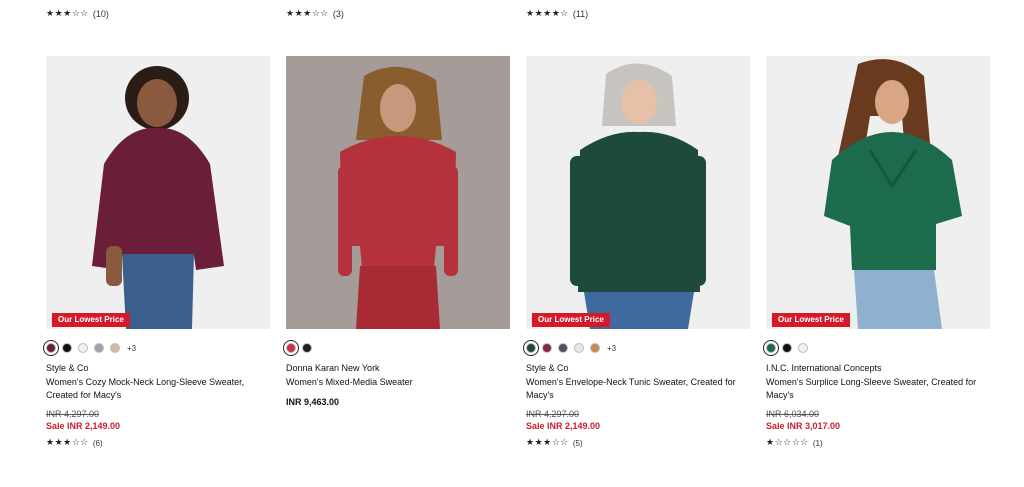 This screenshot has width=1024, height=487. What do you see at coordinates (313, 402) in the screenshot?
I see `product-price: INR 9,463.00` at bounding box center [313, 402].